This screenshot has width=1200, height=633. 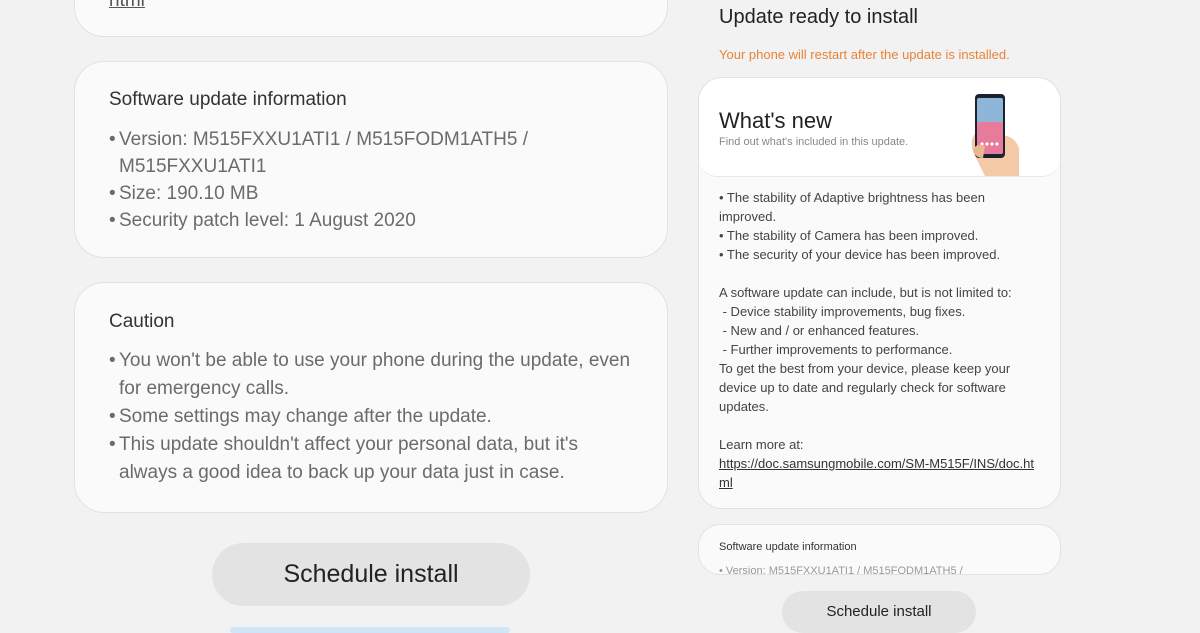 What do you see at coordinates (819, 330) in the screenshot?
I see `update-bullet: - New and / or enhanced features.` at bounding box center [819, 330].